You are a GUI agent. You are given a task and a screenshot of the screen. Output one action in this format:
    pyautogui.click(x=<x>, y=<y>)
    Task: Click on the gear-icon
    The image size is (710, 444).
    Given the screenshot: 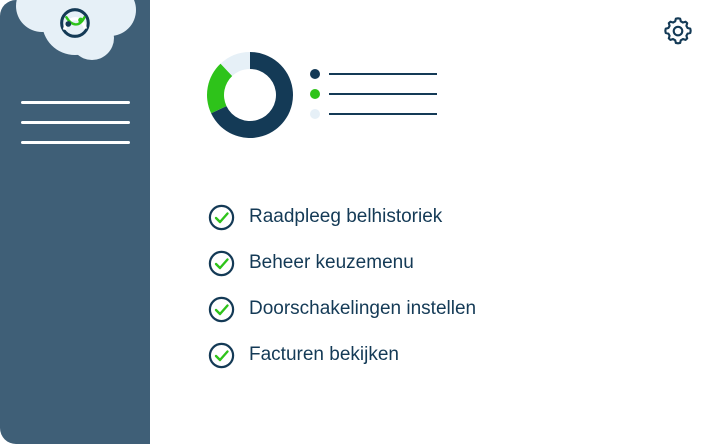 What is the action you would take?
    pyautogui.click(x=678, y=30)
    